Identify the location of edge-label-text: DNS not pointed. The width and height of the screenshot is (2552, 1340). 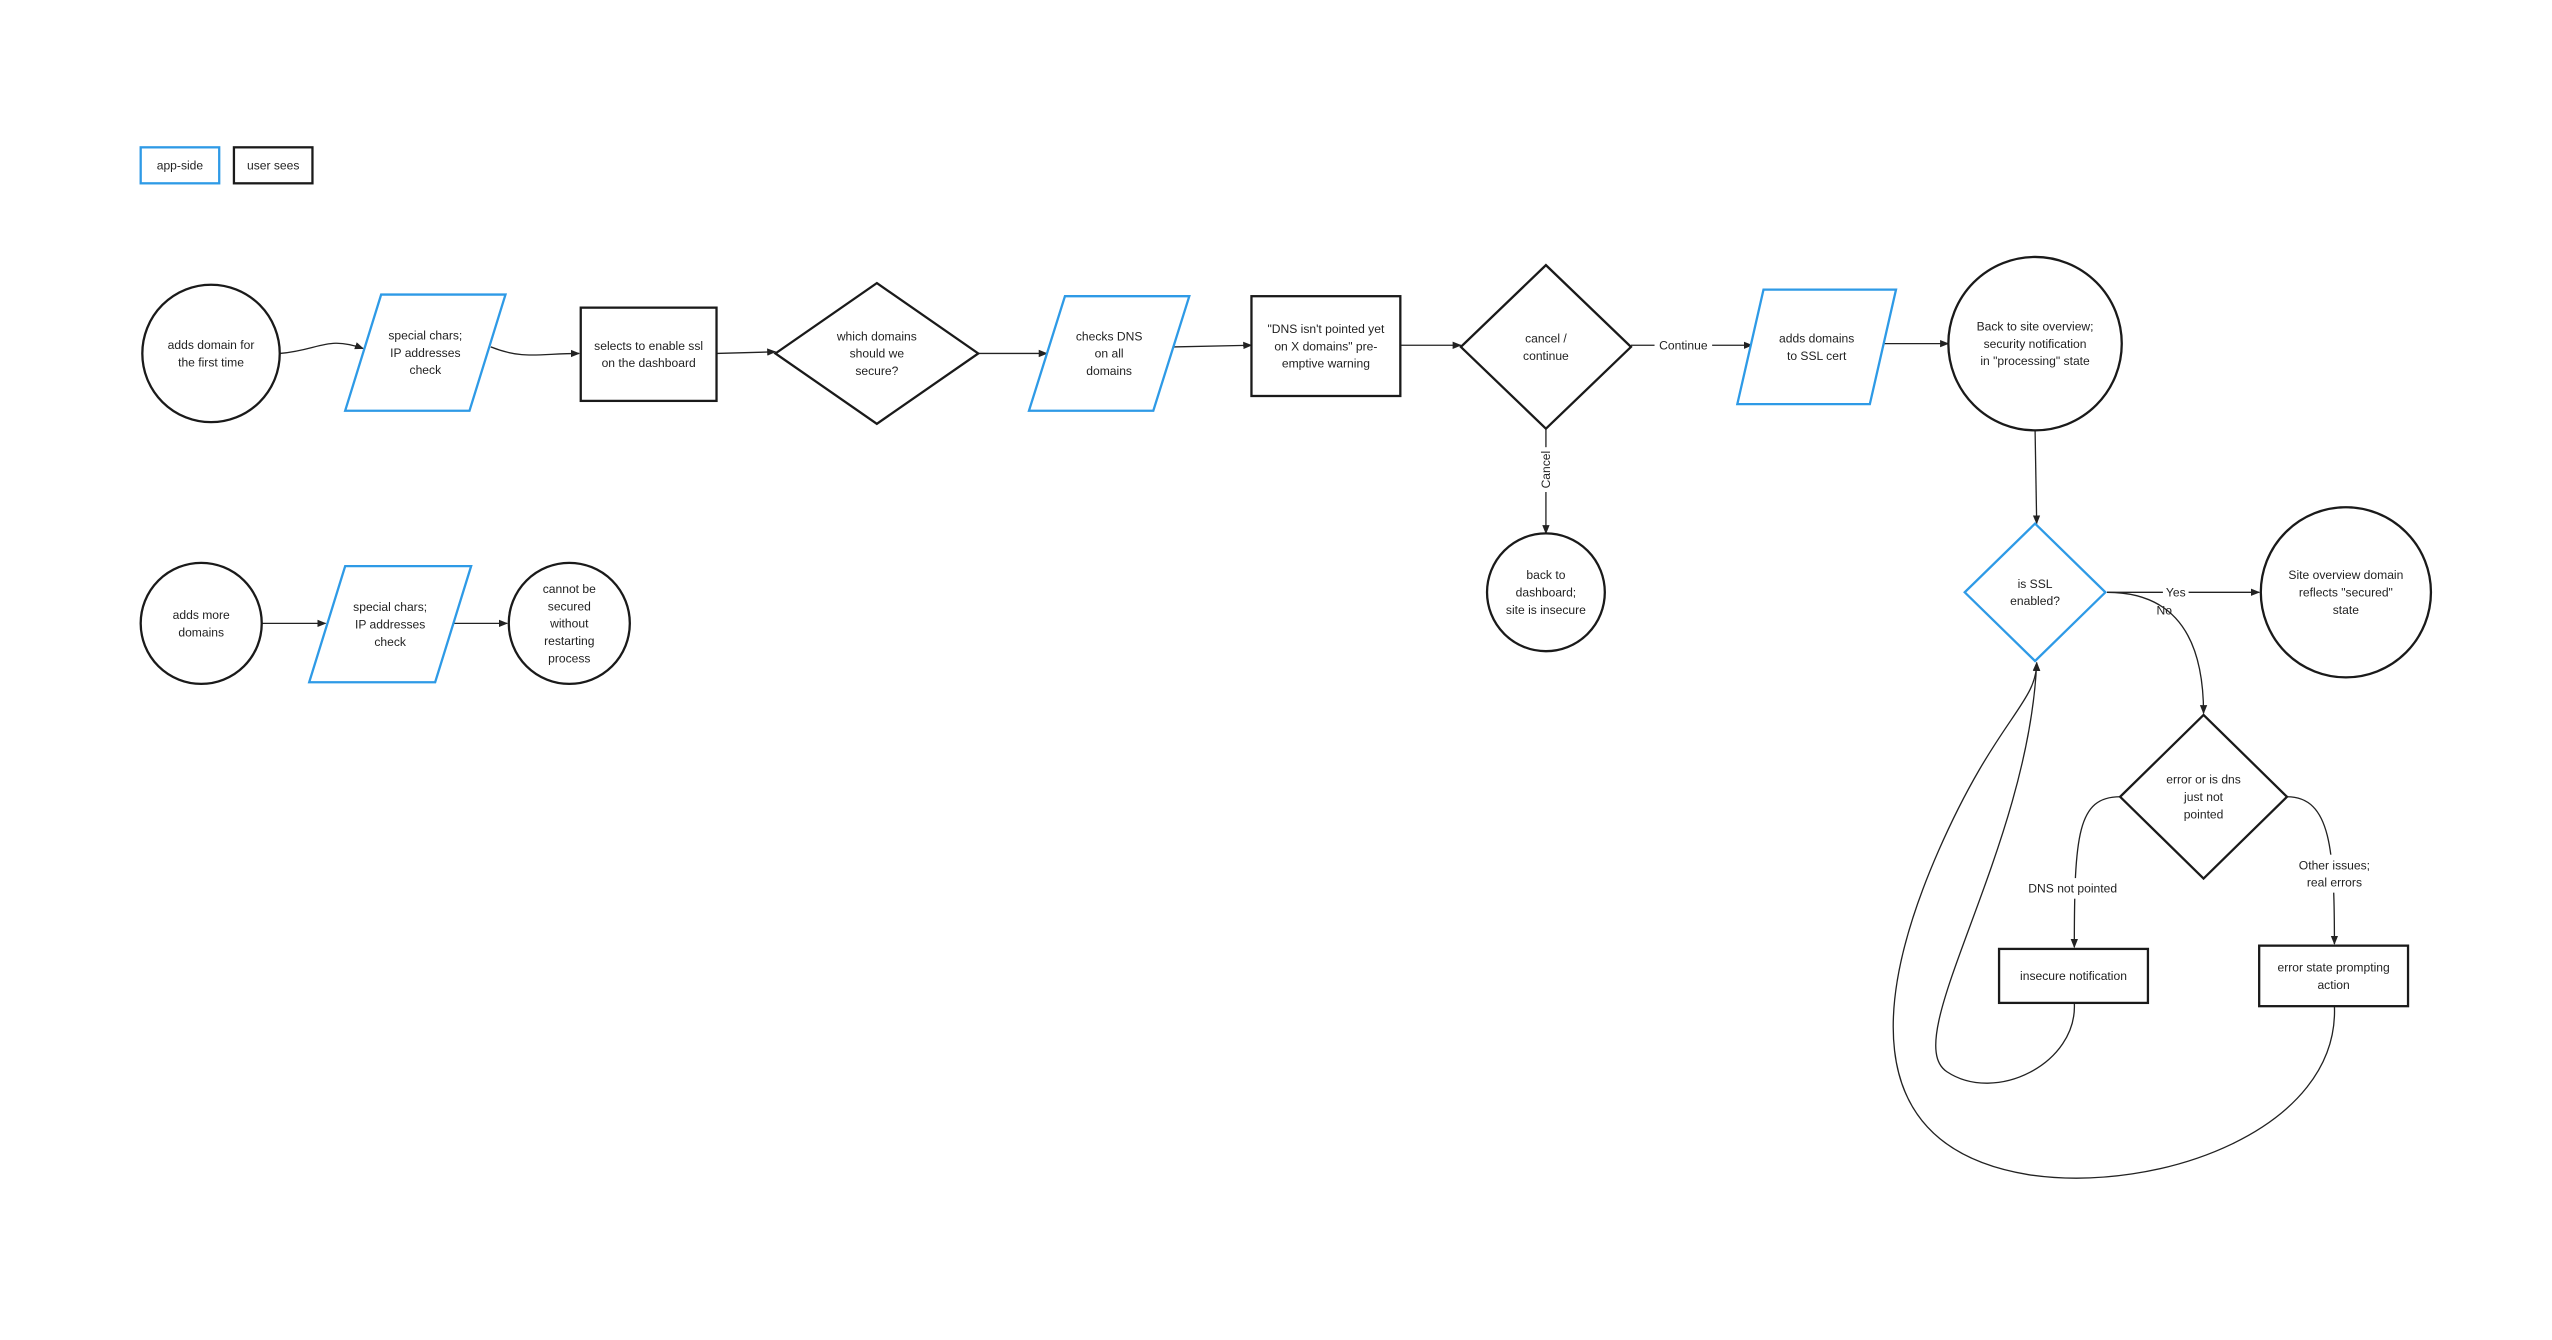
(2072, 889).